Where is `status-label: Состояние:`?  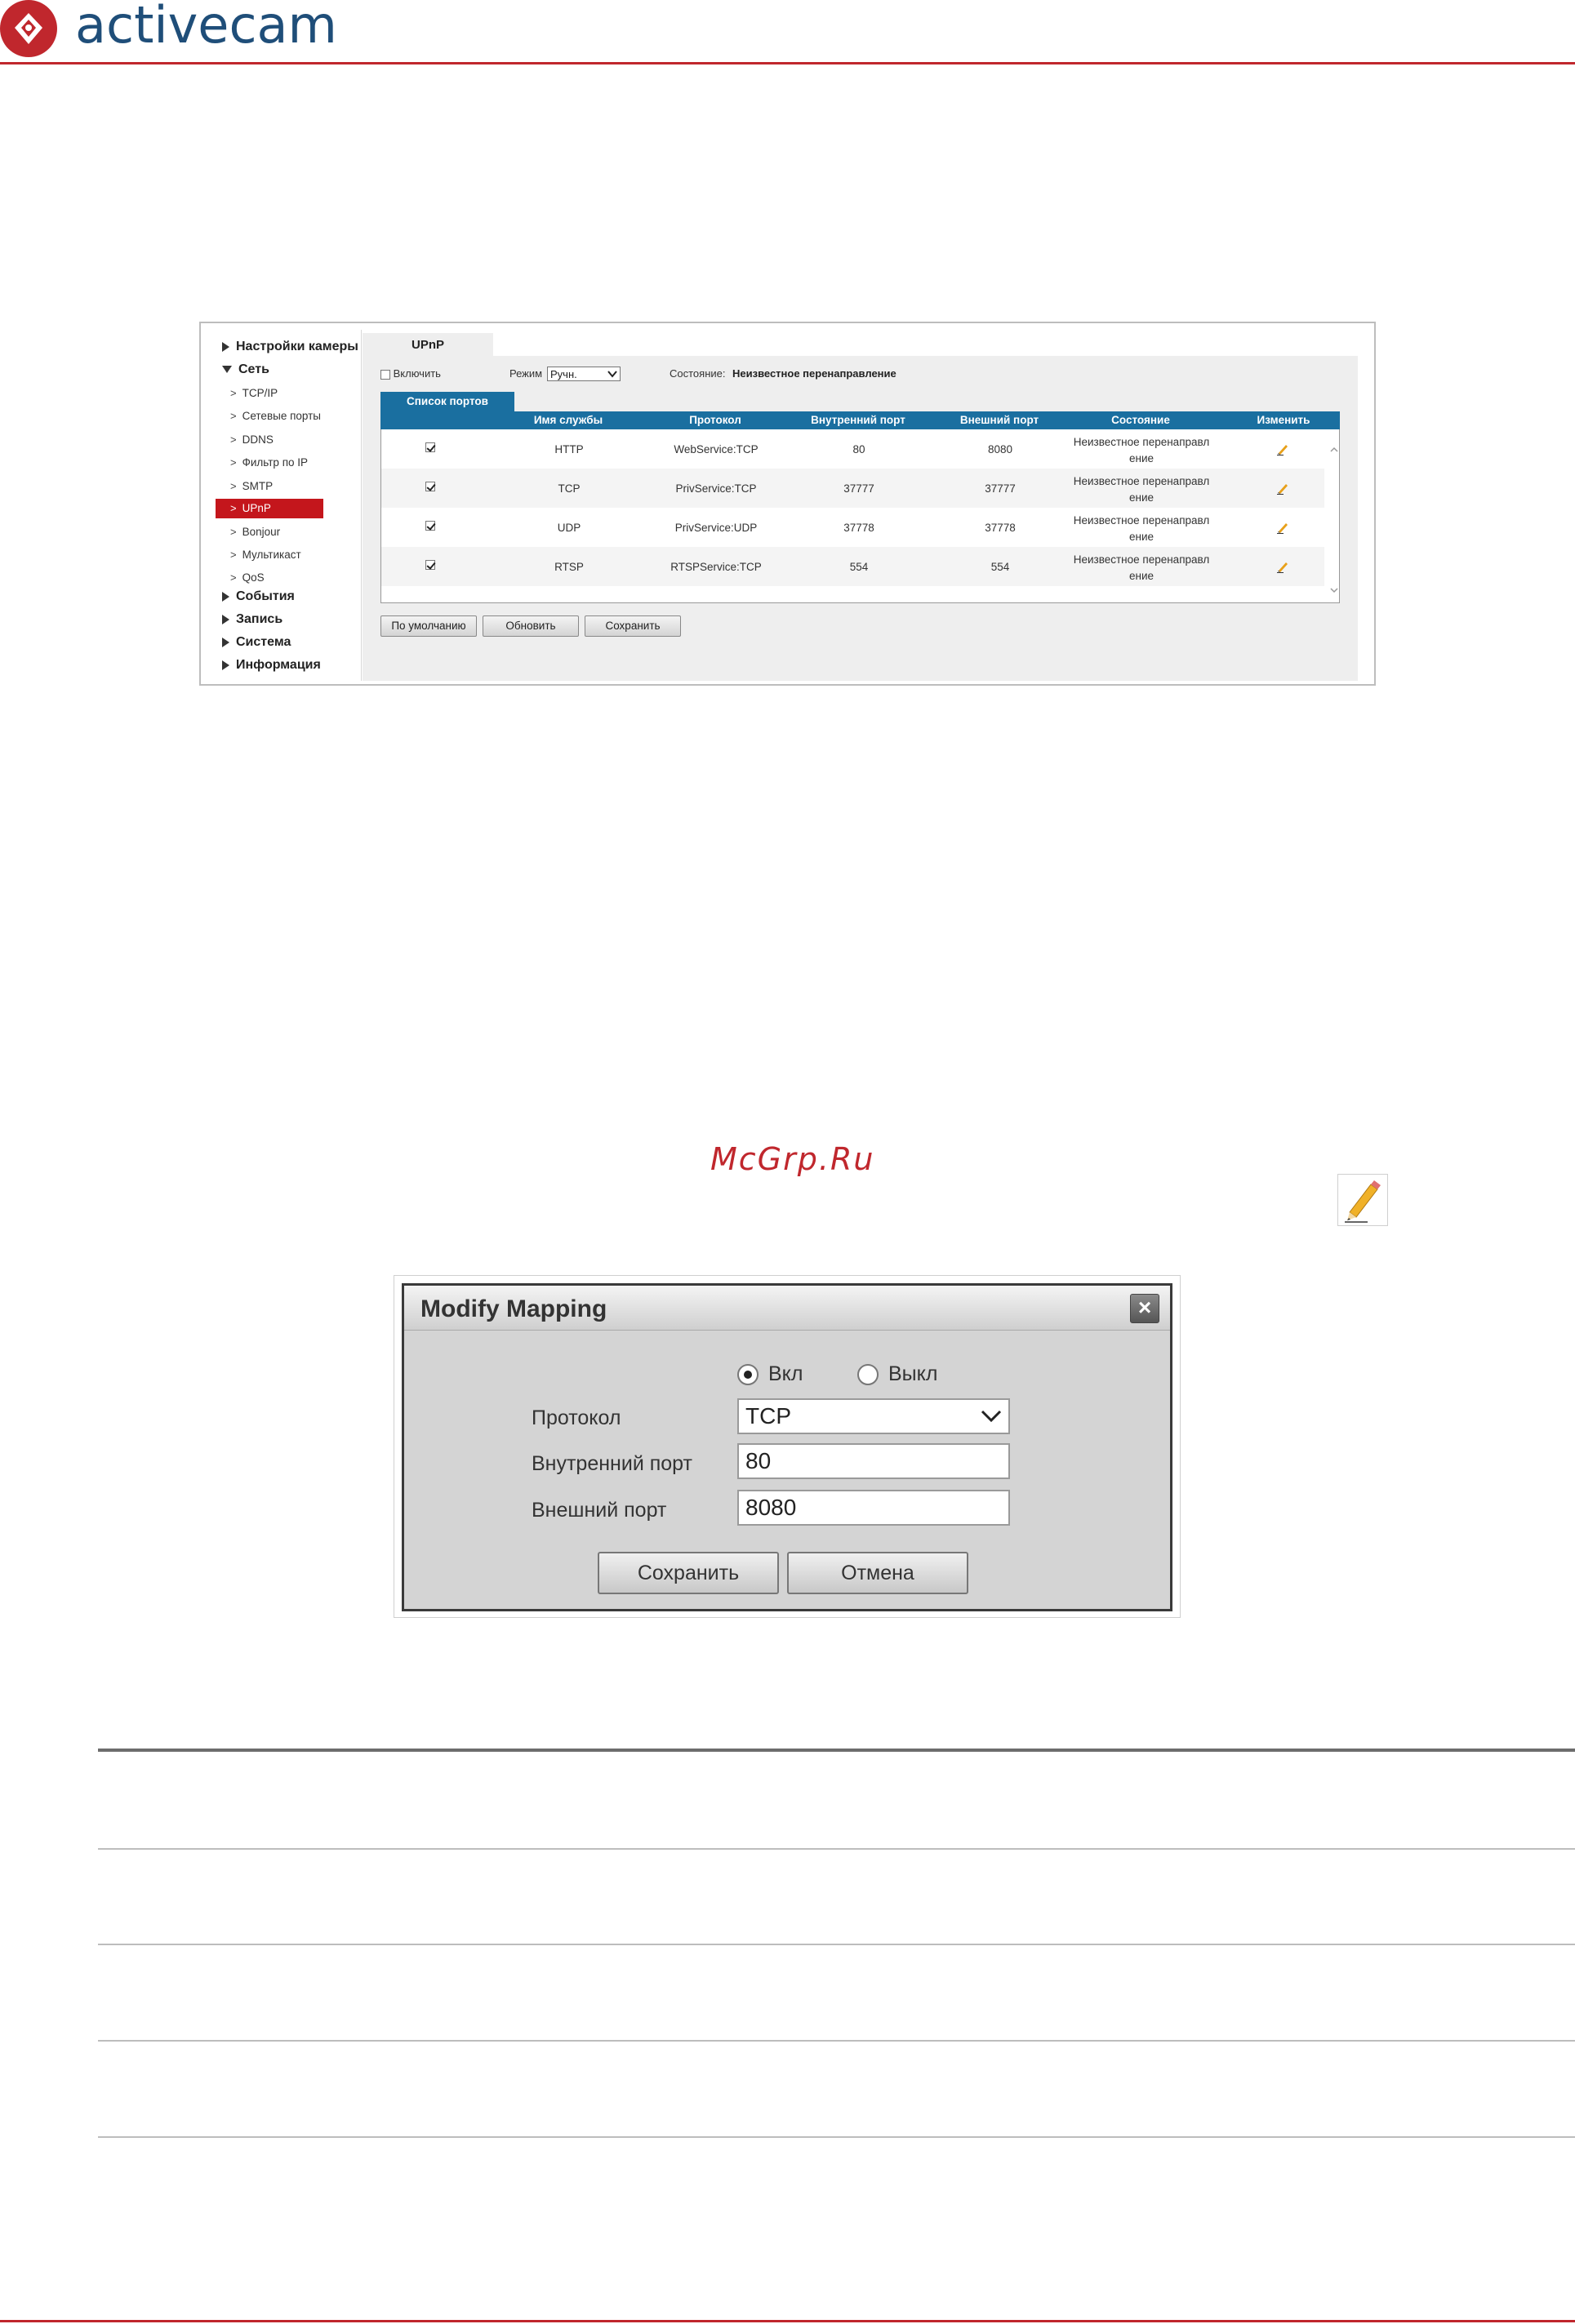 status-label: Состояние: is located at coordinates (698, 373).